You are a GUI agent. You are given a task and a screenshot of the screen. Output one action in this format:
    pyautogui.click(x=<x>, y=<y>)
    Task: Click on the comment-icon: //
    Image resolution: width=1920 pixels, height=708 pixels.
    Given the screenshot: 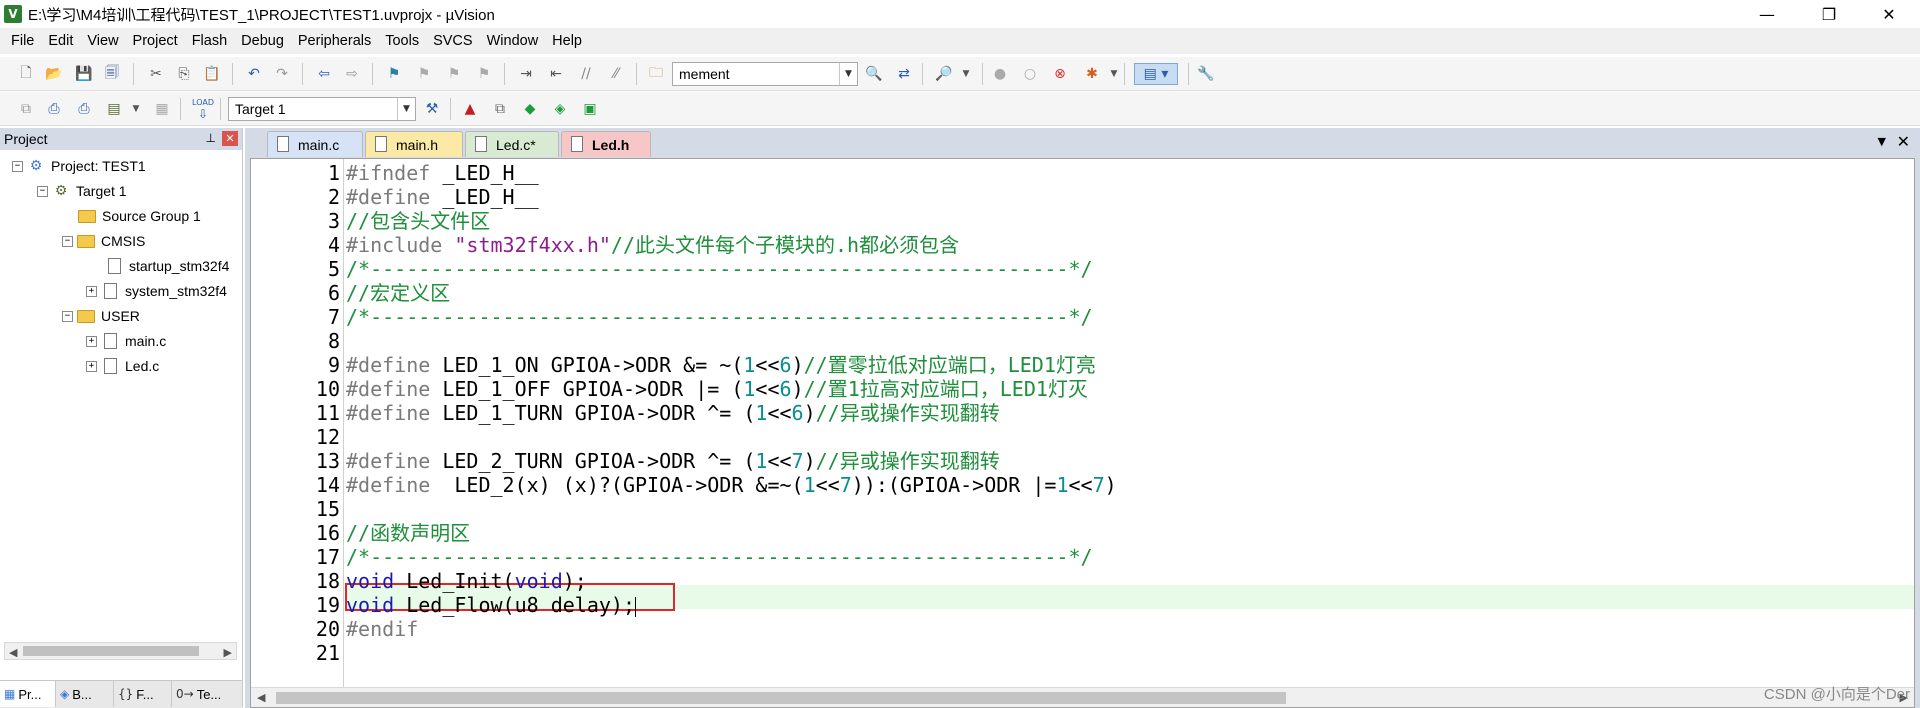 What is the action you would take?
    pyautogui.click(x=586, y=74)
    